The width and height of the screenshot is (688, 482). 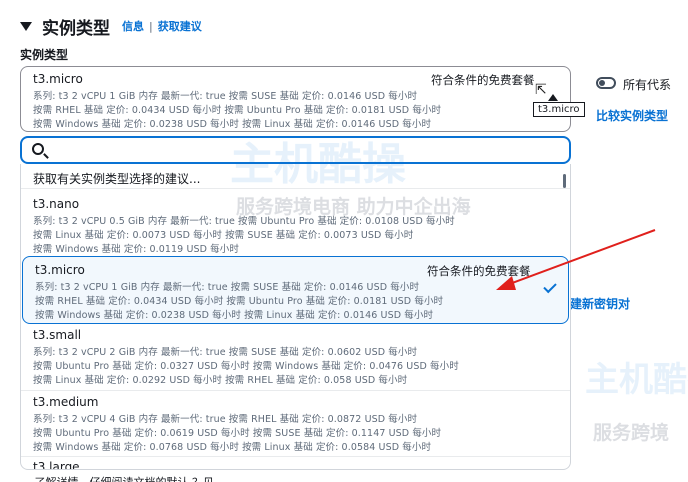 What do you see at coordinates (38, 149) in the screenshot?
I see `search-icon` at bounding box center [38, 149].